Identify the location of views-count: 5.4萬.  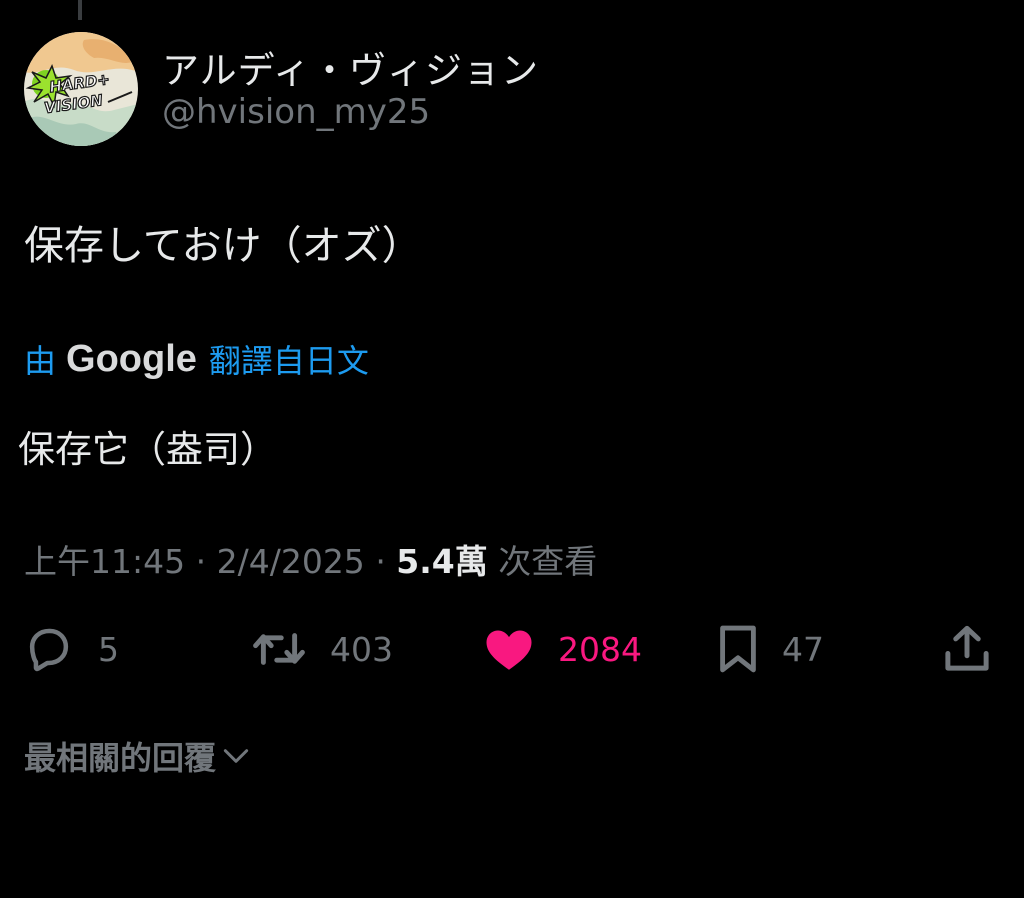
(442, 561).